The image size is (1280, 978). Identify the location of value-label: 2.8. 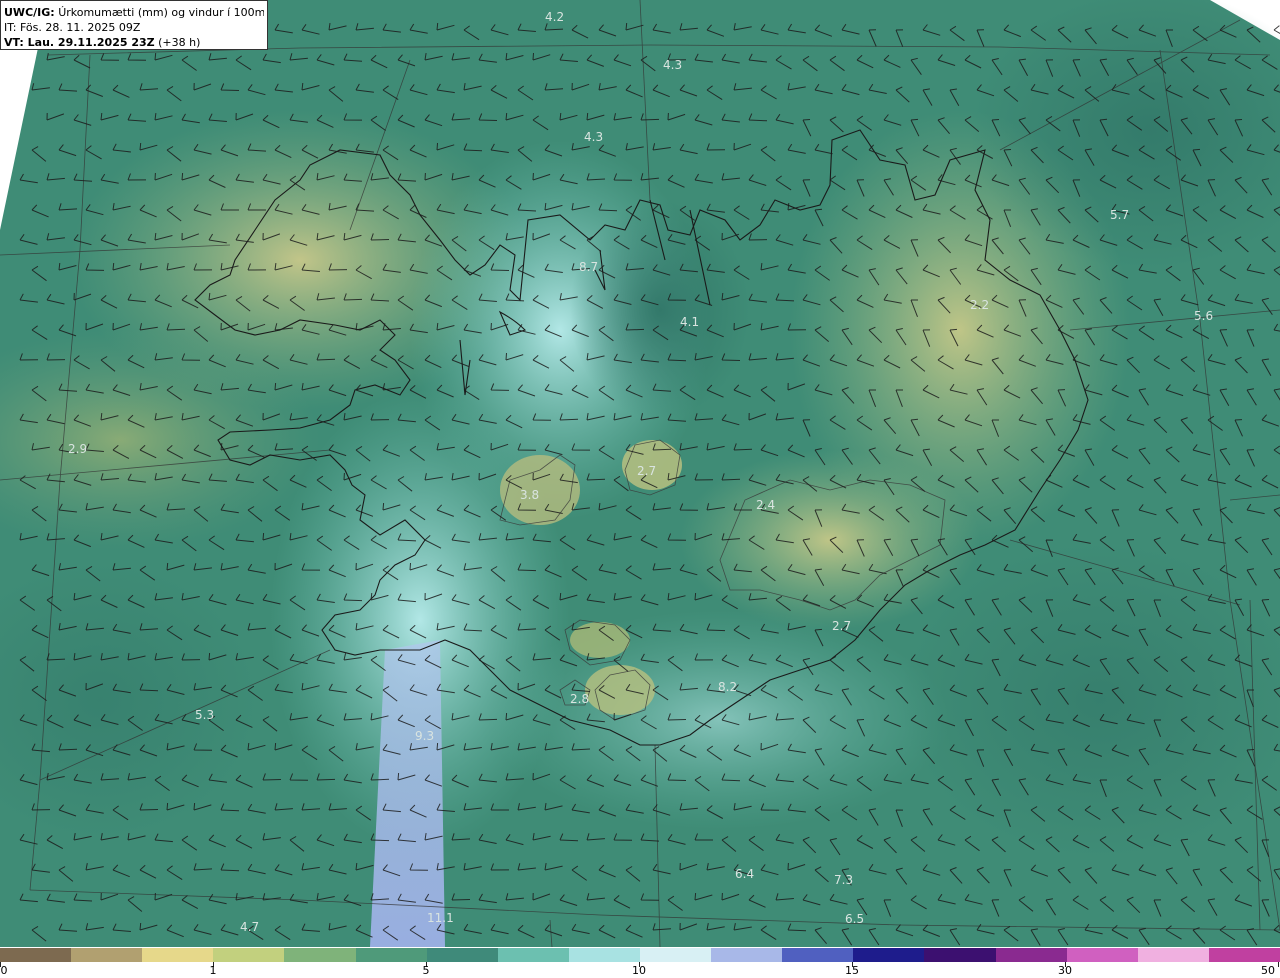
(579, 699).